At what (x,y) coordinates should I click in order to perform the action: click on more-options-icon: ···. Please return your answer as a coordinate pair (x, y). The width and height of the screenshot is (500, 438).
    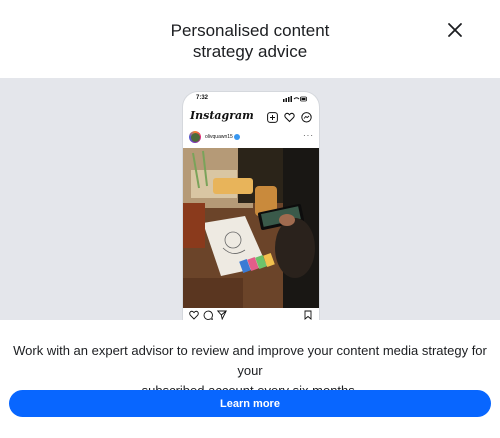
    Looking at the image, I should click on (308, 135).